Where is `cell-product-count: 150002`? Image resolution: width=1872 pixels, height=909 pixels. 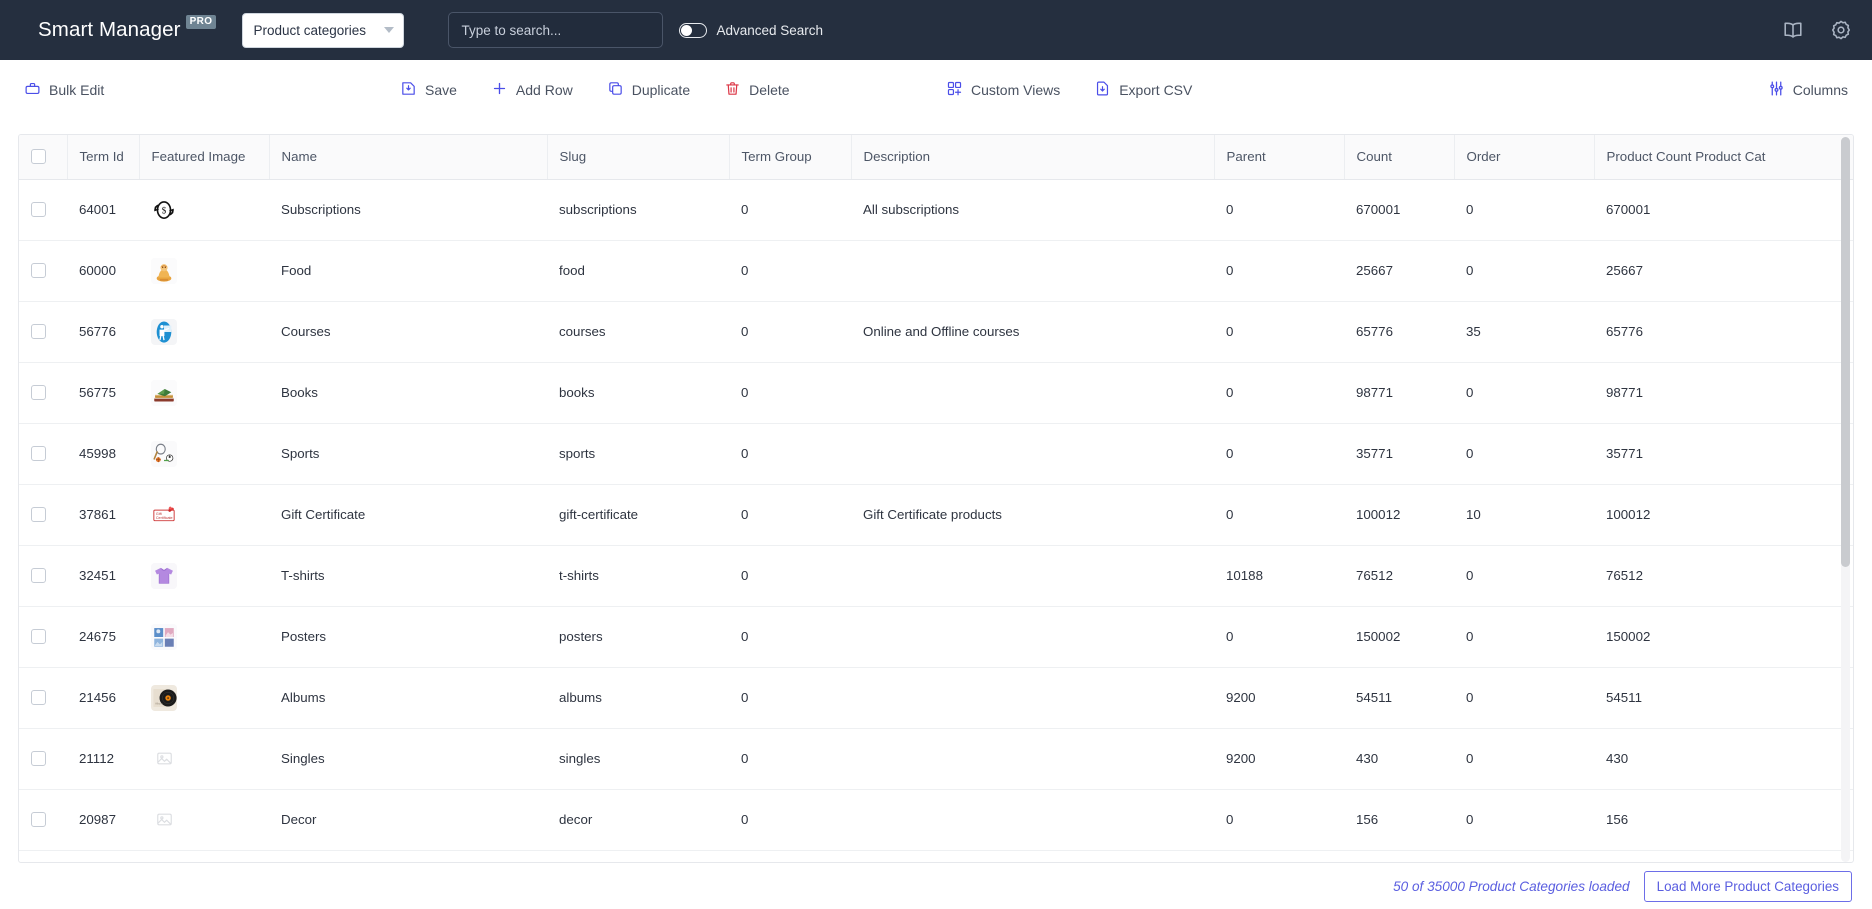
cell-product-count: 150002 is located at coordinates (1723, 637).